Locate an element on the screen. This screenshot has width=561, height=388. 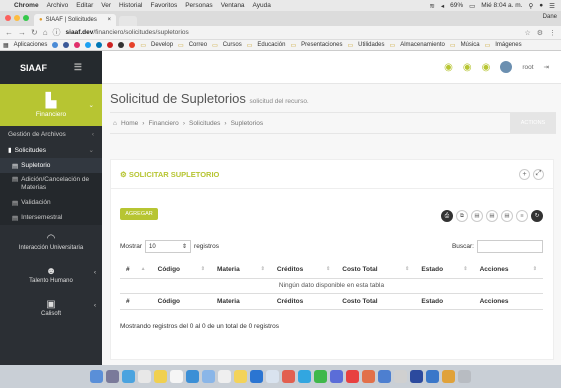
menu-app: Chrome is located at coordinates (26, 5).